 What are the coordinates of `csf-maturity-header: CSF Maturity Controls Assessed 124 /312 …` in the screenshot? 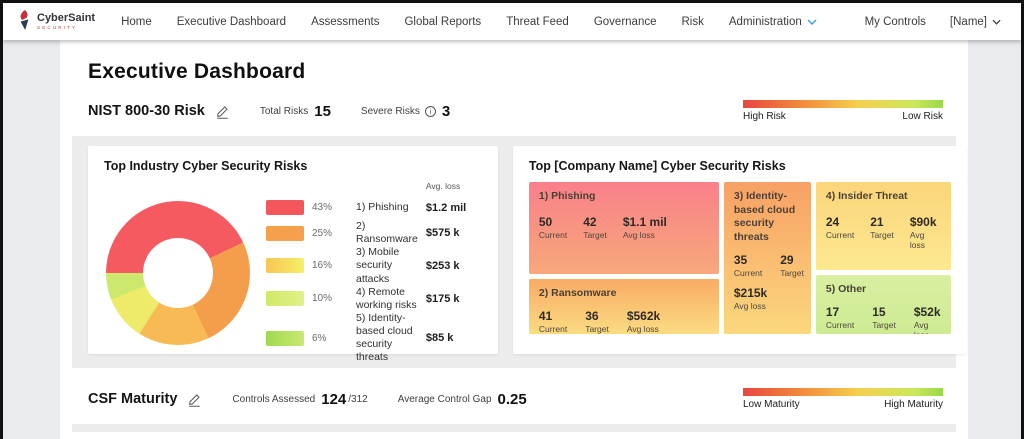 It's located at (514, 389).